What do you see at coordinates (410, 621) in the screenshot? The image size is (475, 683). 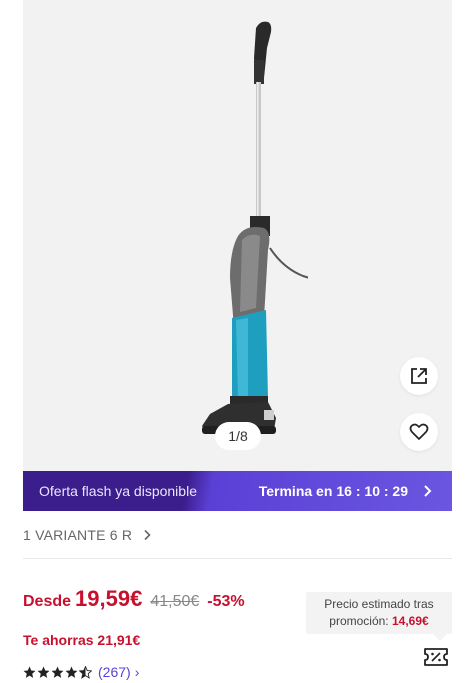 I see `promo-price: 14,69€` at bounding box center [410, 621].